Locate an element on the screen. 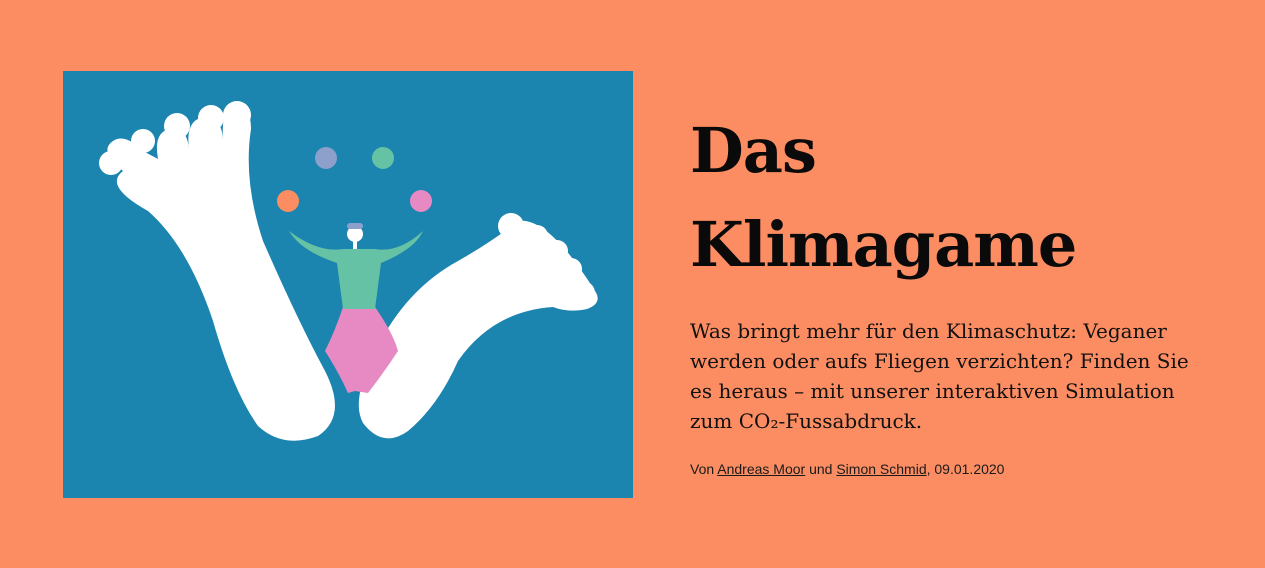 The width and height of the screenshot is (1265, 568). juggler-neck-shape is located at coordinates (355, 245).